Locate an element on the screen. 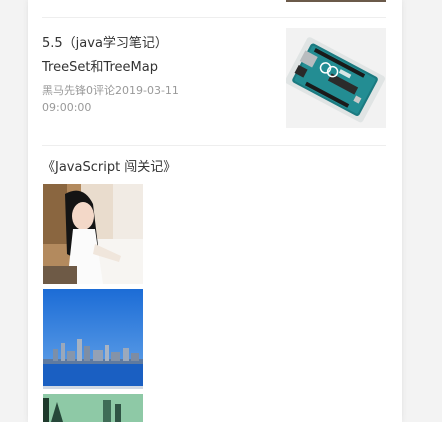  woman-photo is located at coordinates (93, 234).